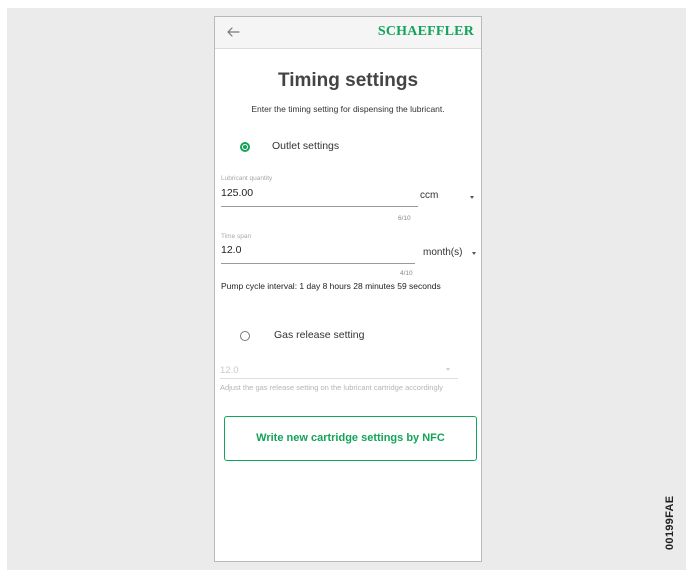 This screenshot has height=573, width=689. What do you see at coordinates (319, 335) in the screenshot?
I see `gas-release-label: Gas release setting` at bounding box center [319, 335].